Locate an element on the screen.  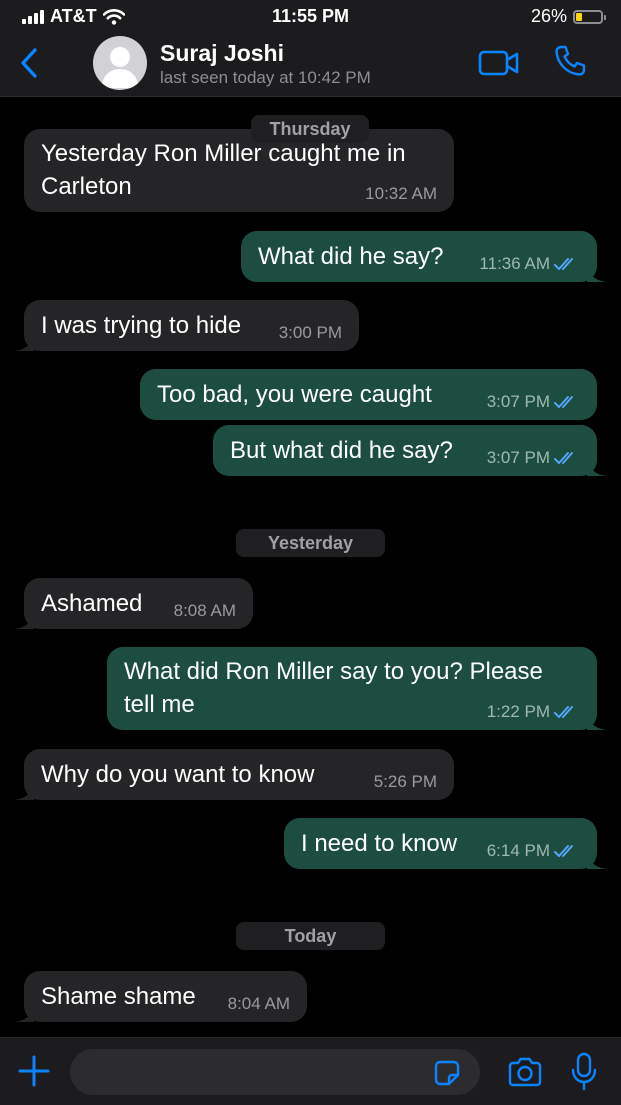
date-separator: Yesterday is located at coordinates (310, 543).